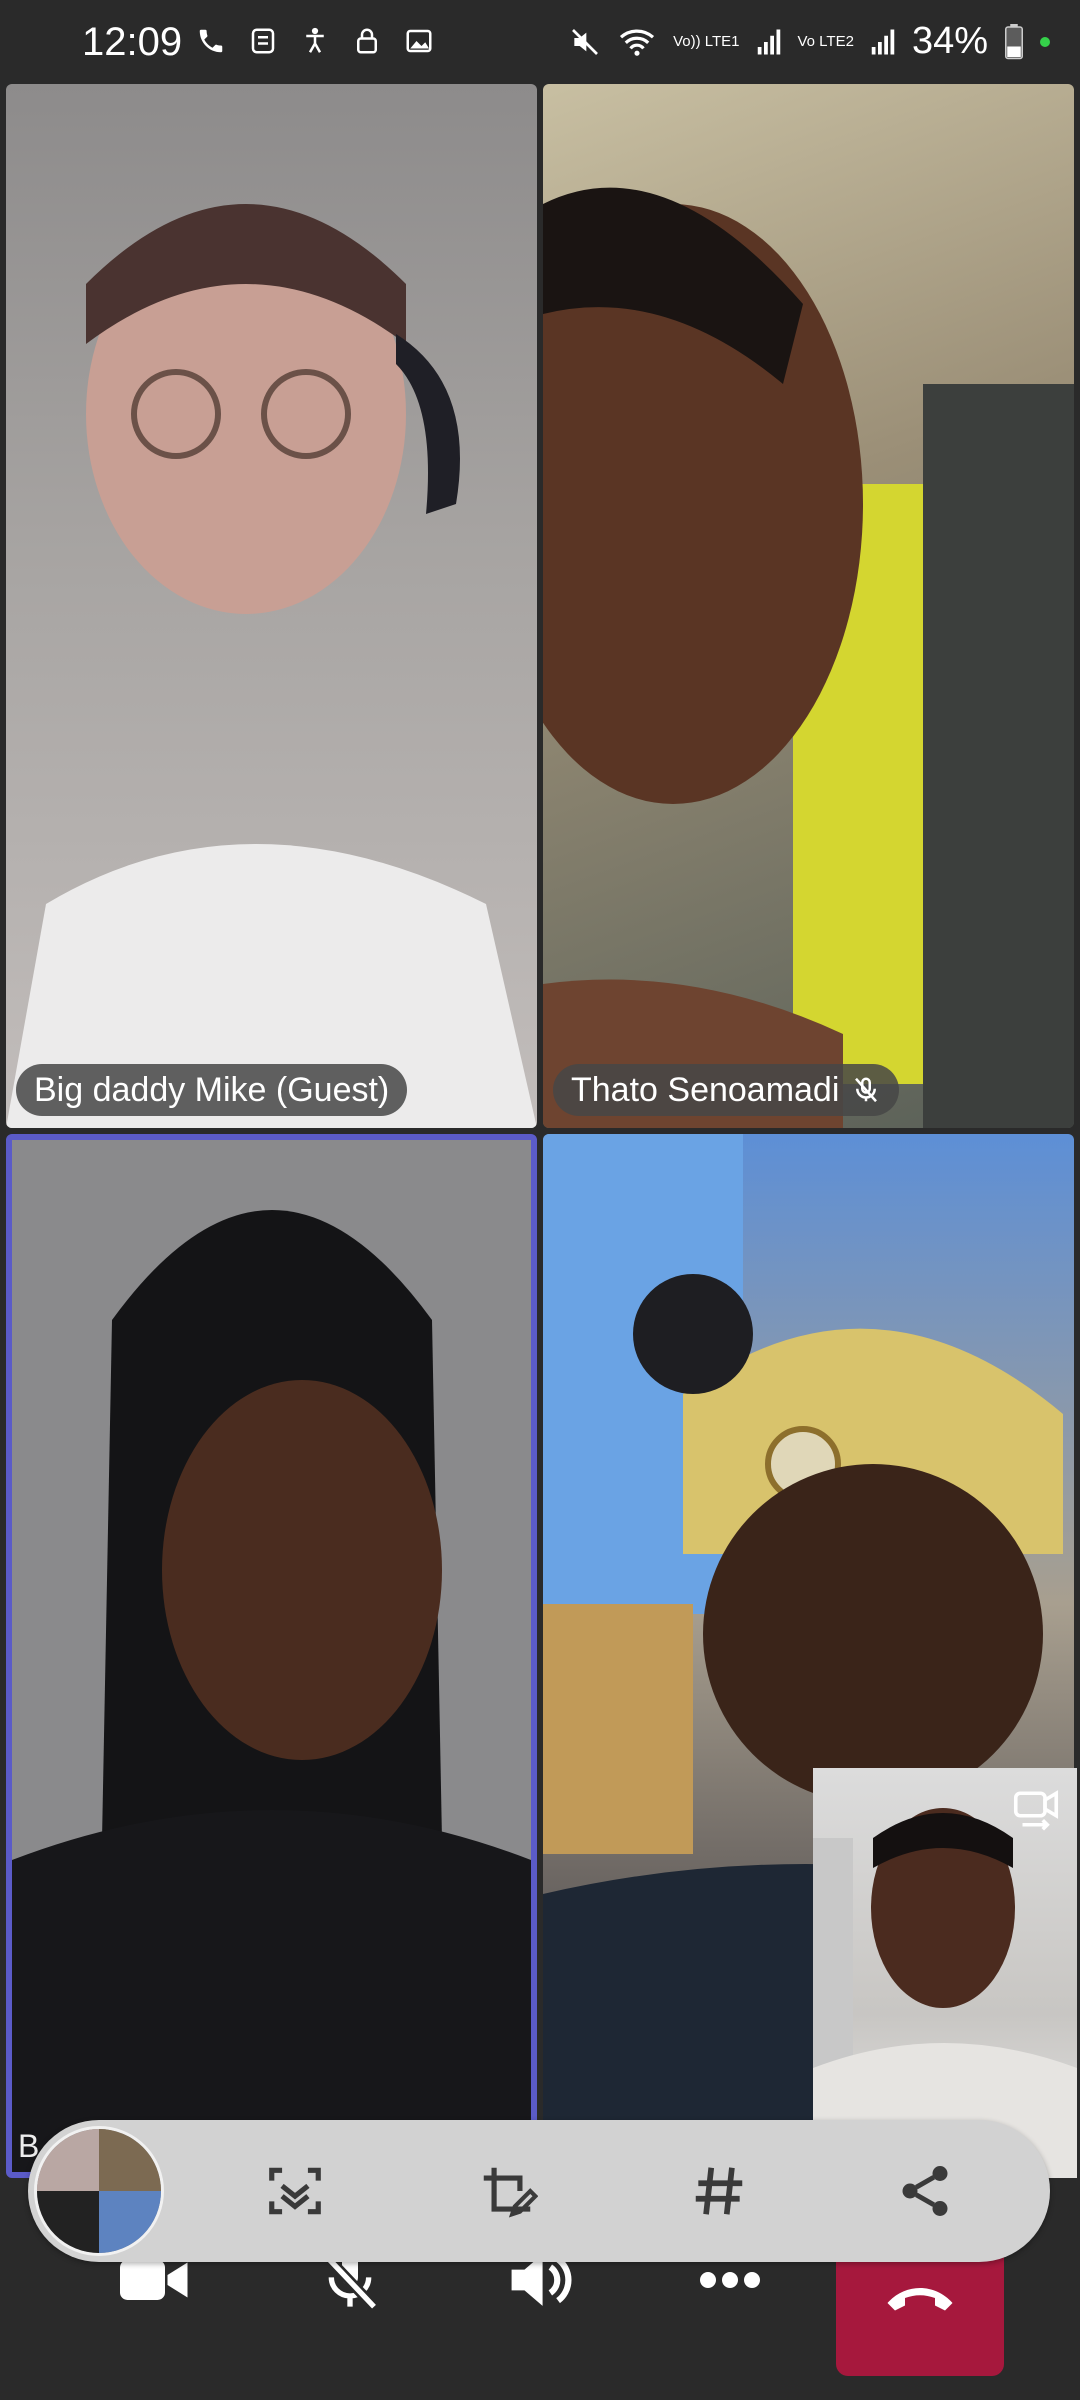 The width and height of the screenshot is (1080, 2400). I want to click on call-actions-toolbar, so click(539, 2191).